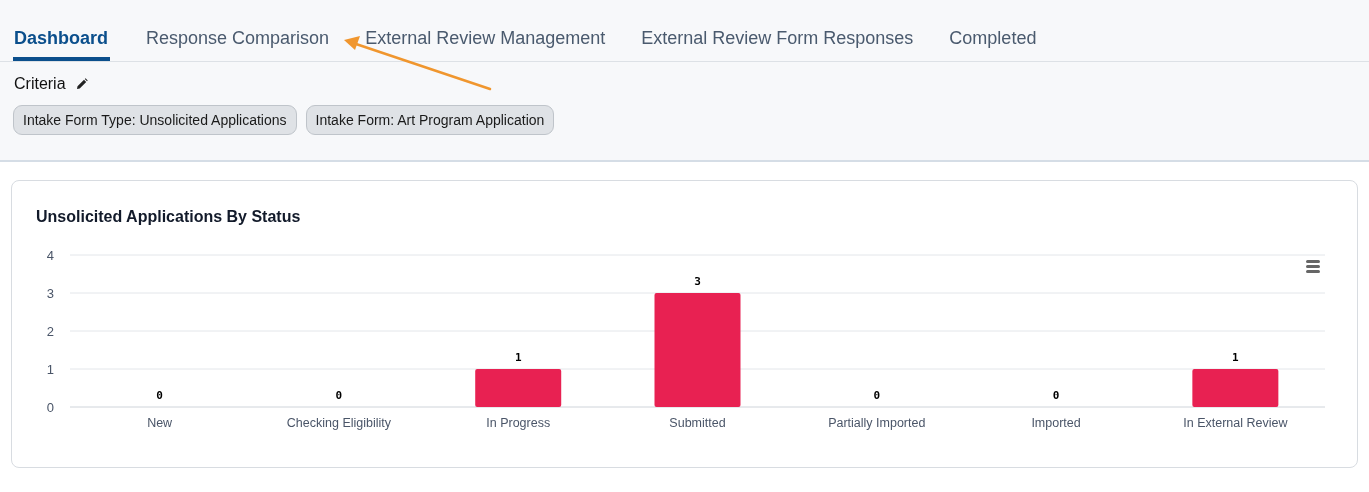 The image size is (1369, 492). I want to click on axis-tick-label: 4, so click(50, 255).